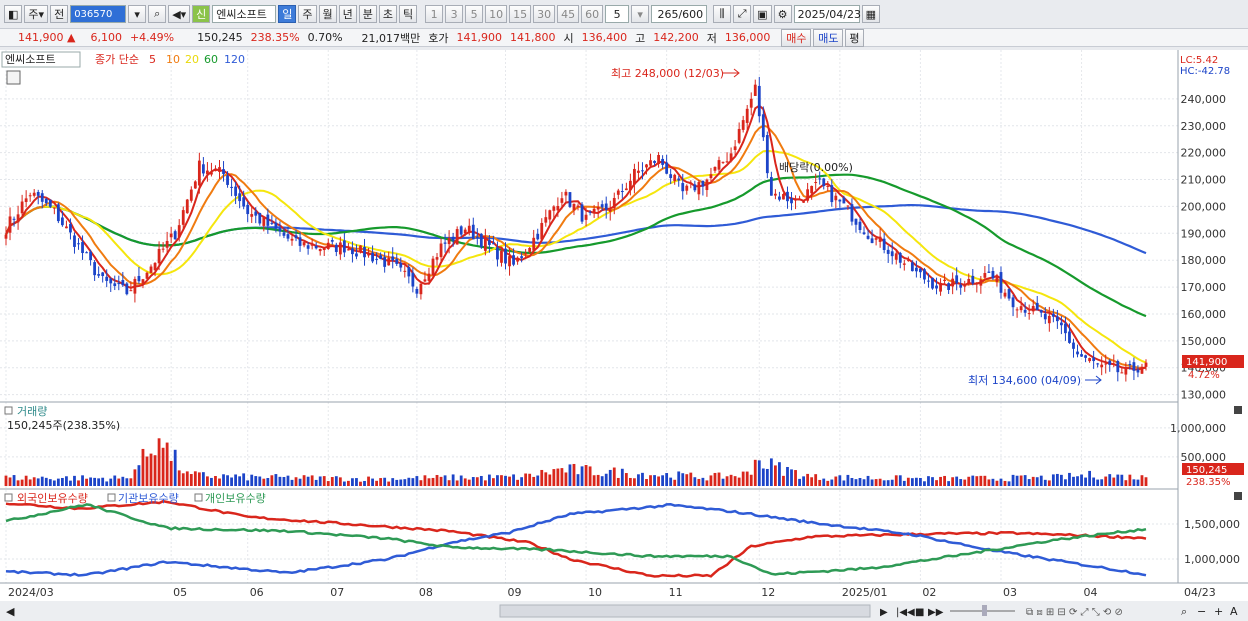  What do you see at coordinates (367, 14) in the screenshot?
I see `tab-minute: 분` at bounding box center [367, 14].